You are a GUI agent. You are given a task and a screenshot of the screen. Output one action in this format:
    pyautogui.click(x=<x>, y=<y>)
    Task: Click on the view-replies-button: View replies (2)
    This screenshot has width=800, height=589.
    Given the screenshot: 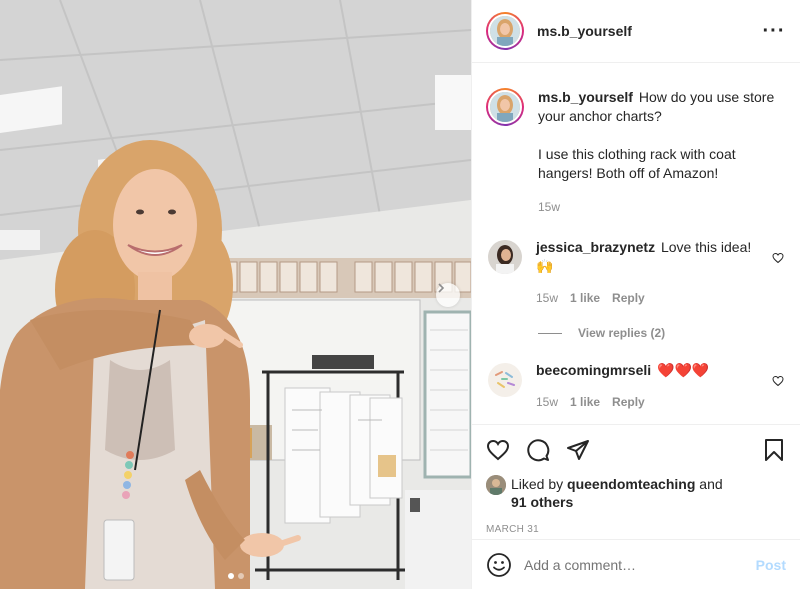 What is the action you would take?
    pyautogui.click(x=662, y=333)
    